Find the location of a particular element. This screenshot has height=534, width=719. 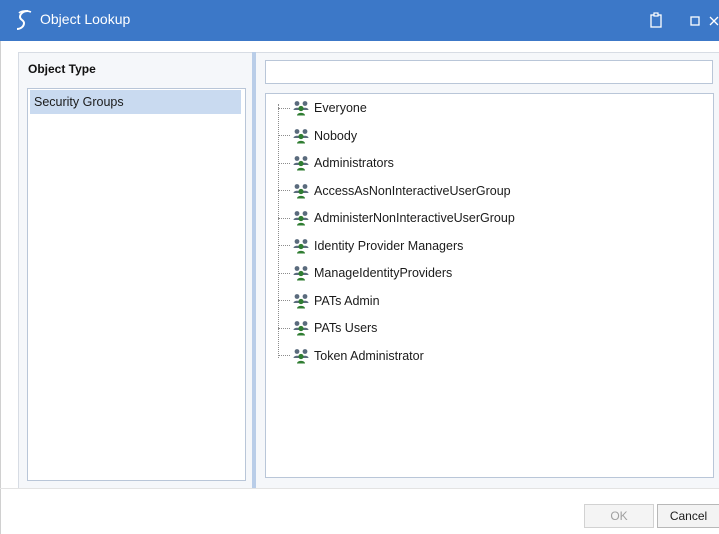

cancel-button: Cancel is located at coordinates (688, 516).